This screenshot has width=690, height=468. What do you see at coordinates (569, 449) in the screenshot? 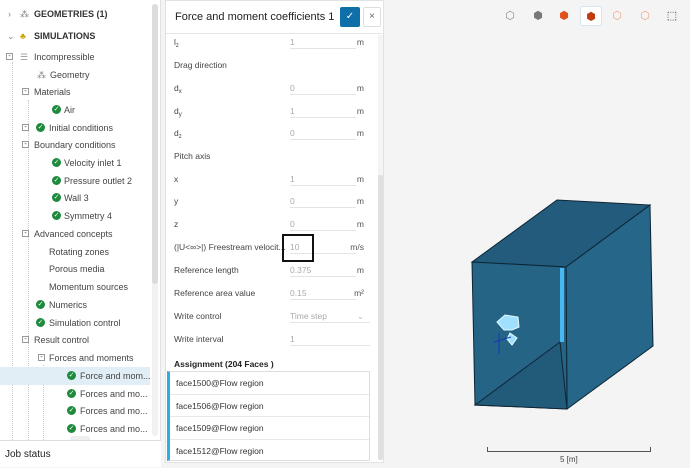
I see `scale-bar` at bounding box center [569, 449].